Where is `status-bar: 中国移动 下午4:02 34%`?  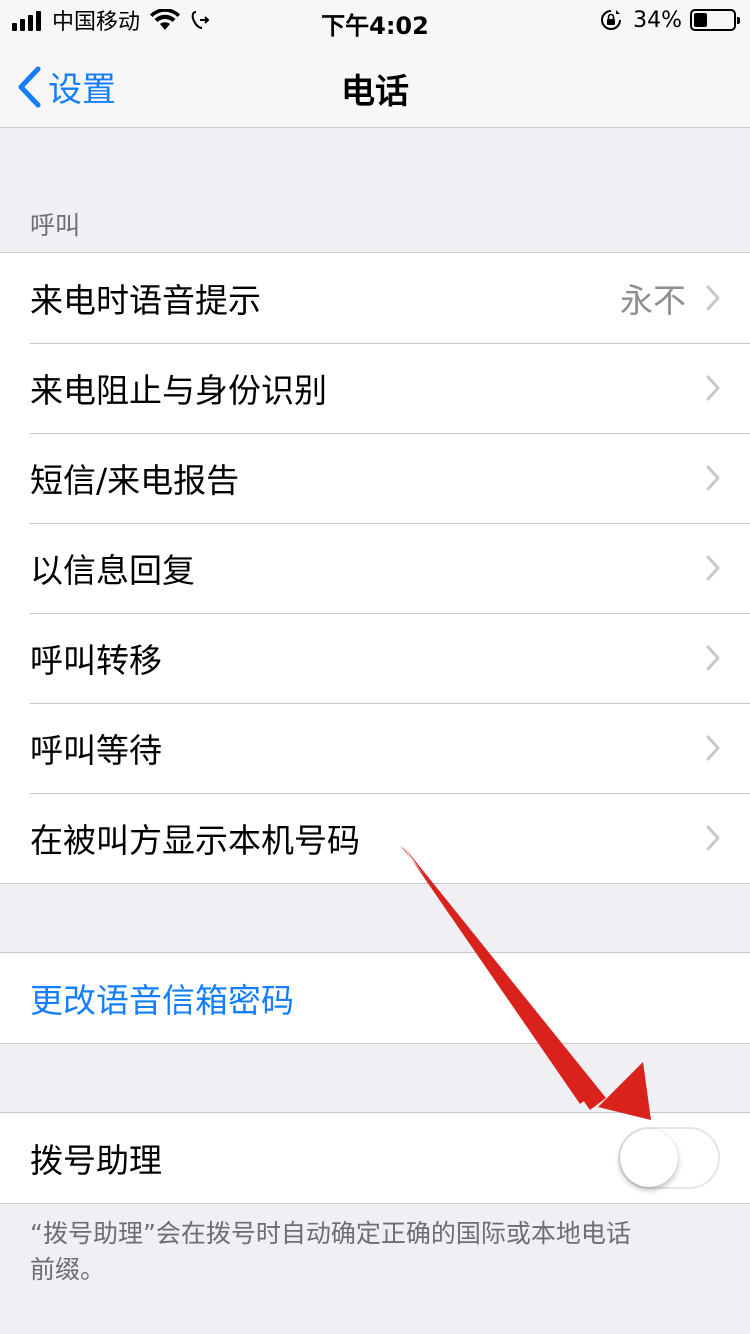 status-bar: 中国移动 下午4:02 34% is located at coordinates (375, 20).